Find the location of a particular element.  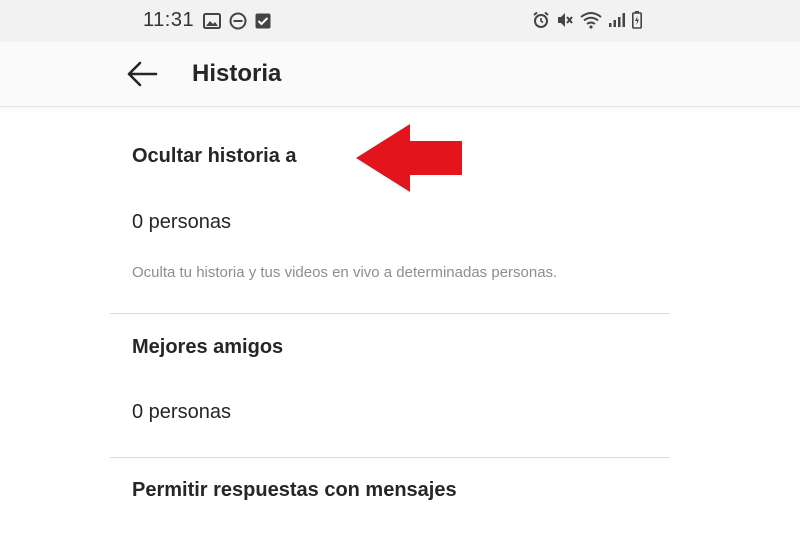

section-title-hide-story: Ocultar historia a is located at coordinates (214, 156).